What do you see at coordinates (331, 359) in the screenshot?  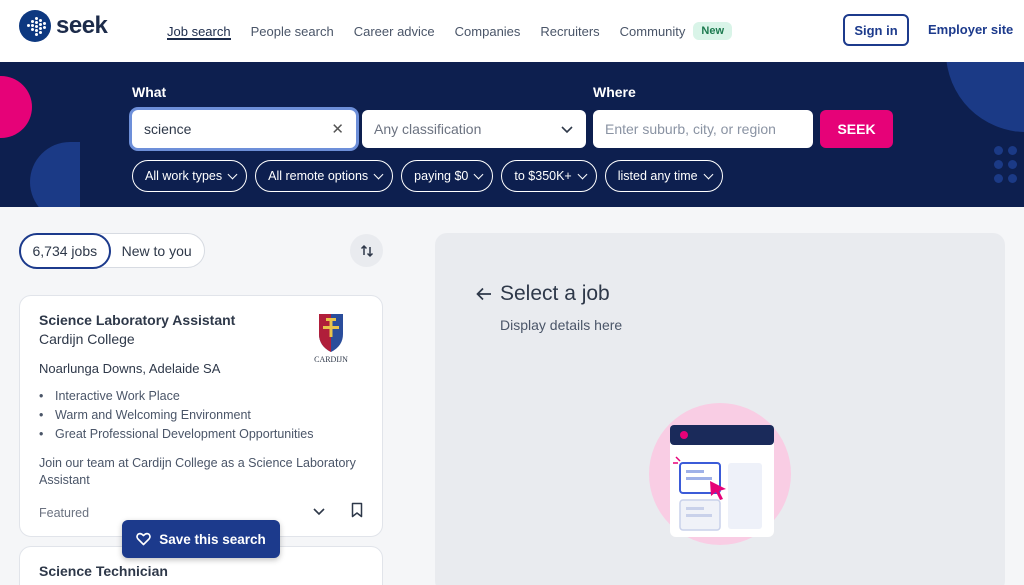 I see `logo-wordmark: CARDIJN` at bounding box center [331, 359].